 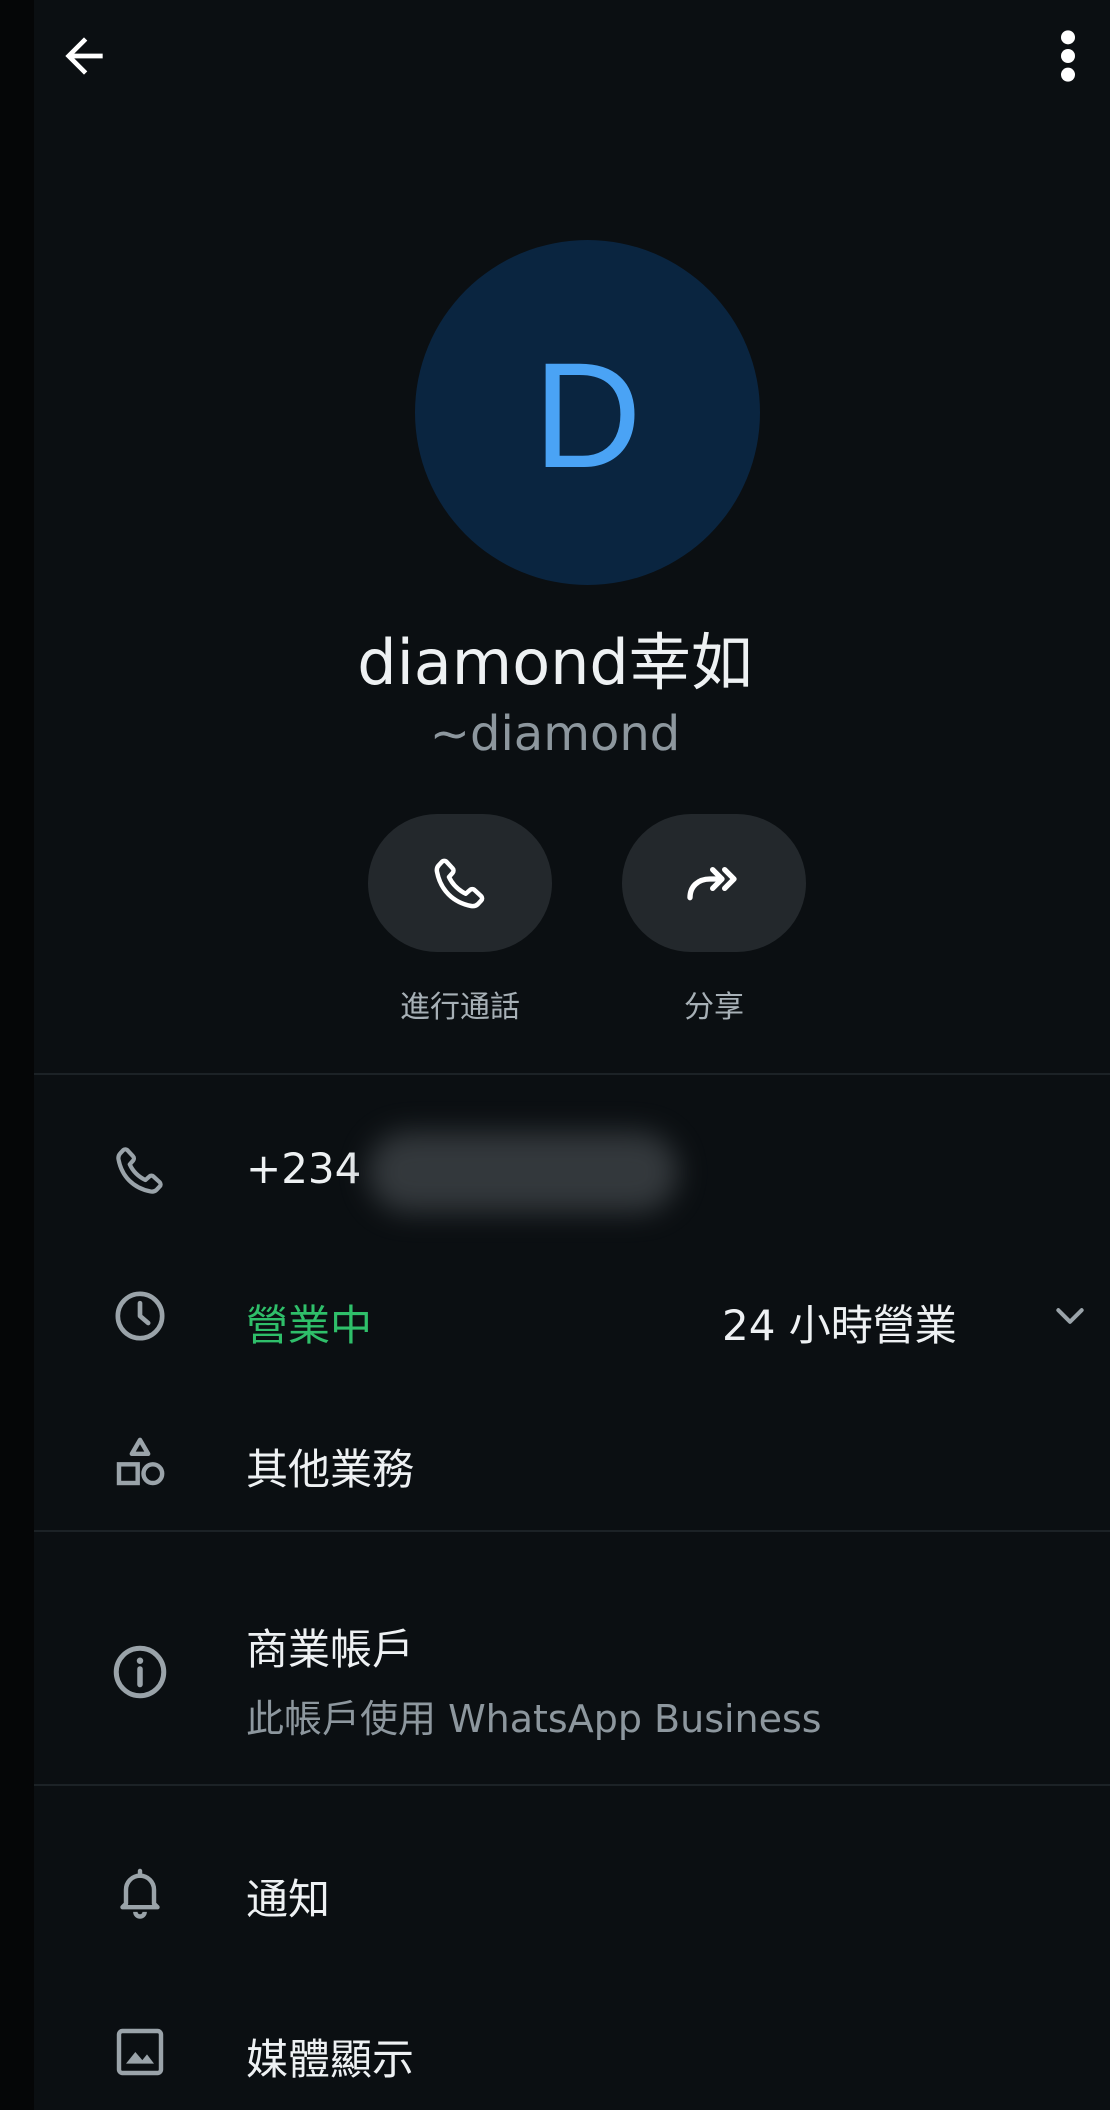 I want to click on share-action-button: 分享, so click(x=714, y=920).